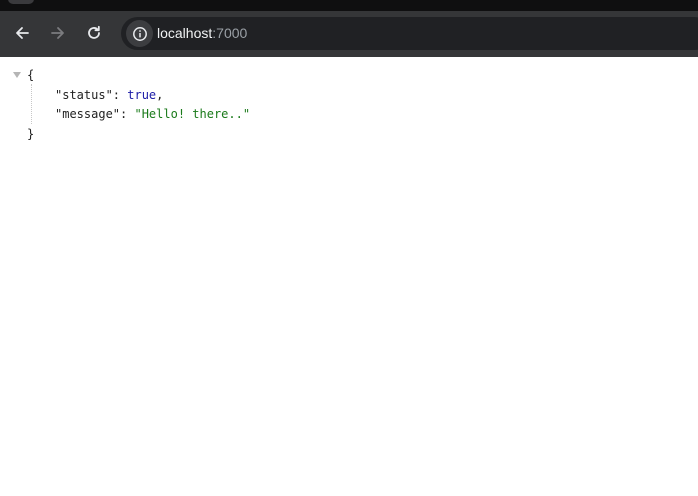 The image size is (698, 496). What do you see at coordinates (142, 95) in the screenshot?
I see `json-value-boolean: true` at bounding box center [142, 95].